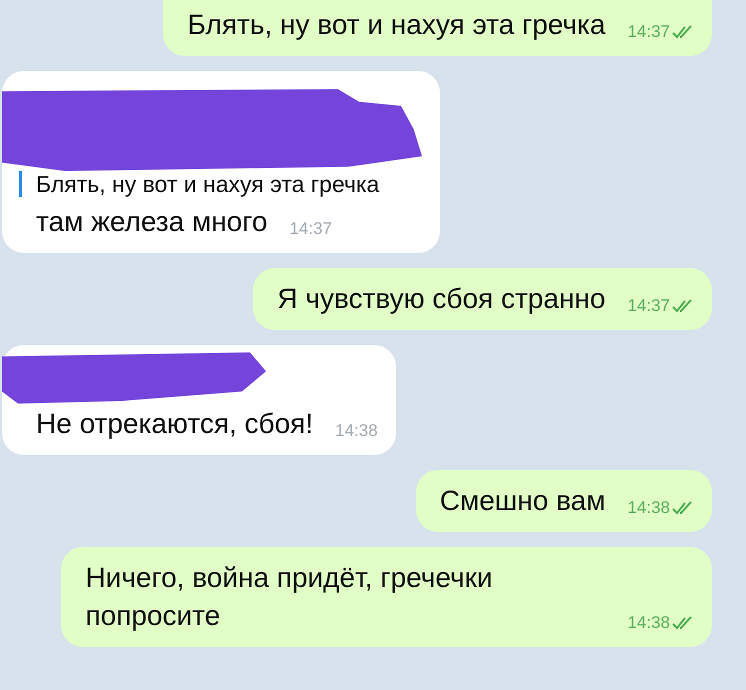 The width and height of the screenshot is (746, 690). What do you see at coordinates (289, 597) in the screenshot?
I see `message-text: Ничего, война придёт, гречечки попросите` at bounding box center [289, 597].